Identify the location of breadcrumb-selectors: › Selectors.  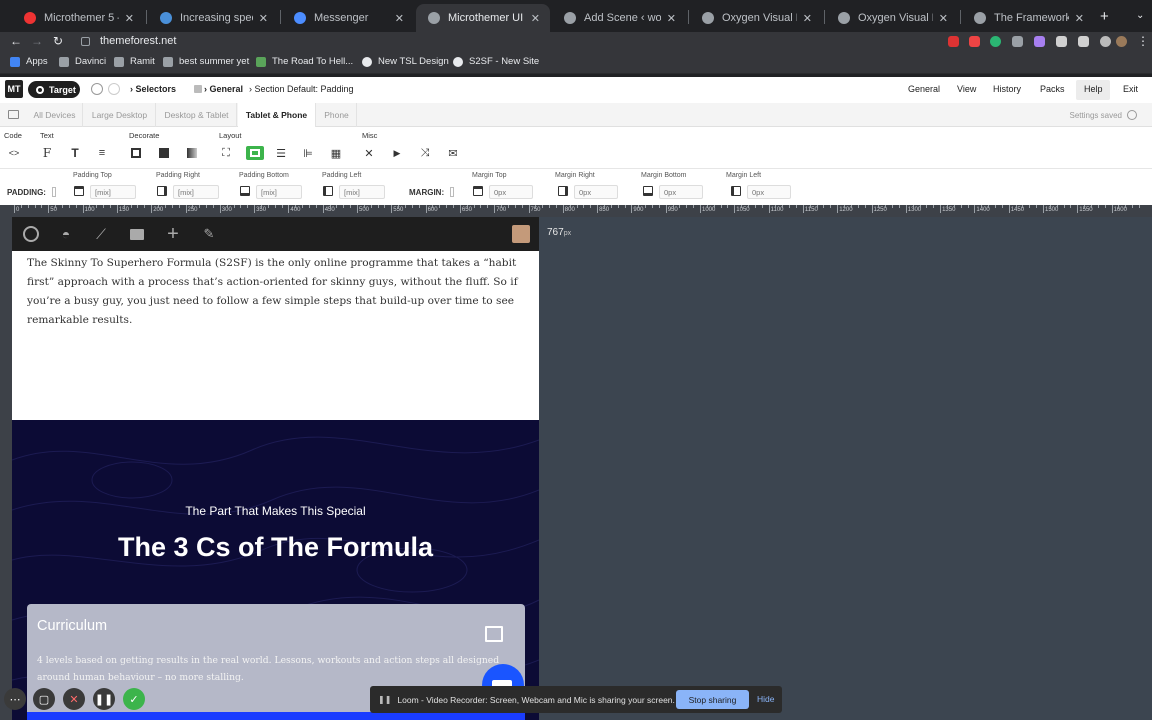
(153, 89).